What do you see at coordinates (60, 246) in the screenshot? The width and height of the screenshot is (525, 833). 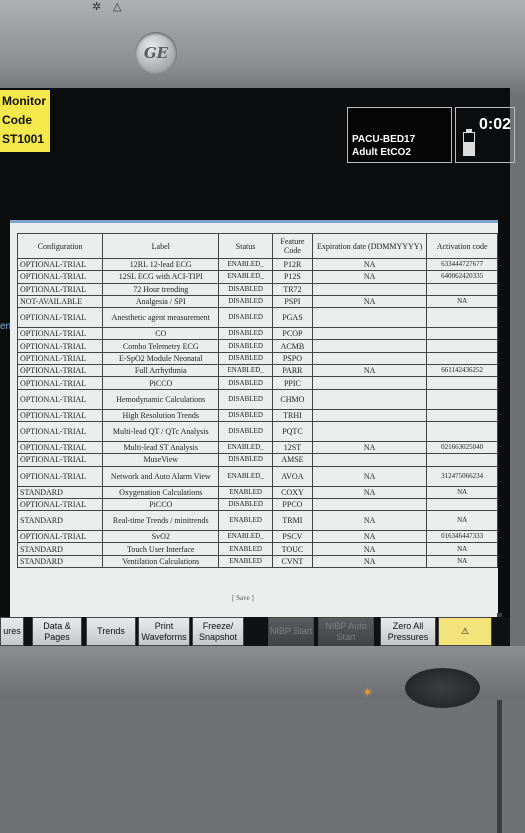 I see `column-header: Configuration` at bounding box center [60, 246].